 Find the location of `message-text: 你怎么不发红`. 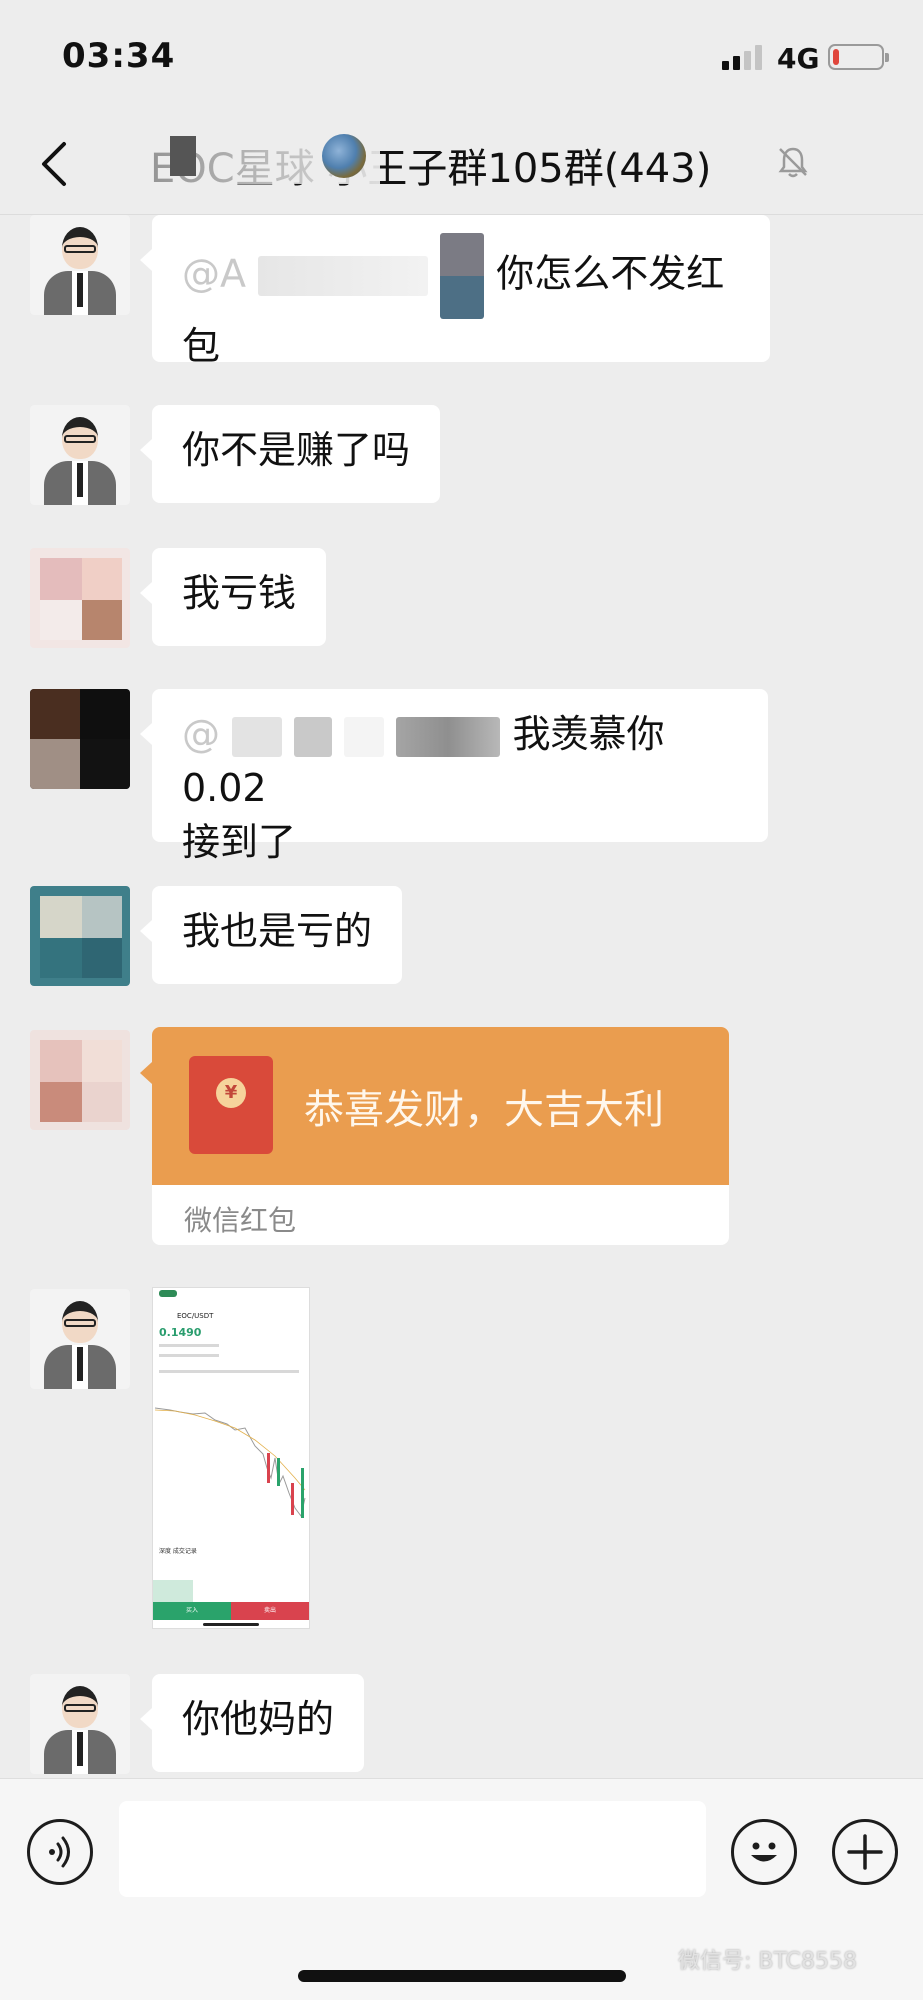

message-text: 你怎么不发红 is located at coordinates (610, 273).